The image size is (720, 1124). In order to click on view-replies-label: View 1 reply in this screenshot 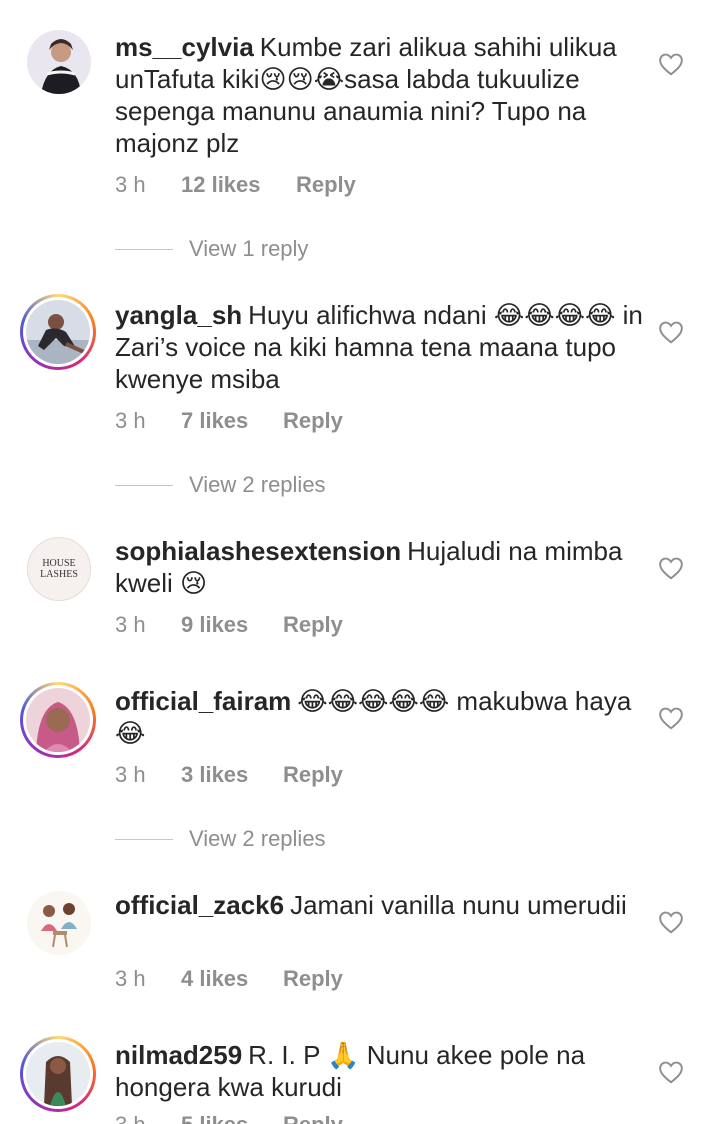, I will do `click(249, 248)`.